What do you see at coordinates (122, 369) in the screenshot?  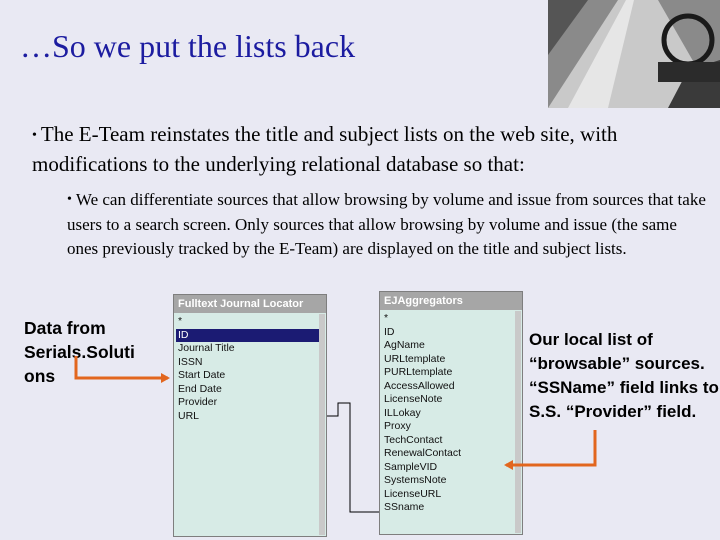 I see `arrow-left` at bounding box center [122, 369].